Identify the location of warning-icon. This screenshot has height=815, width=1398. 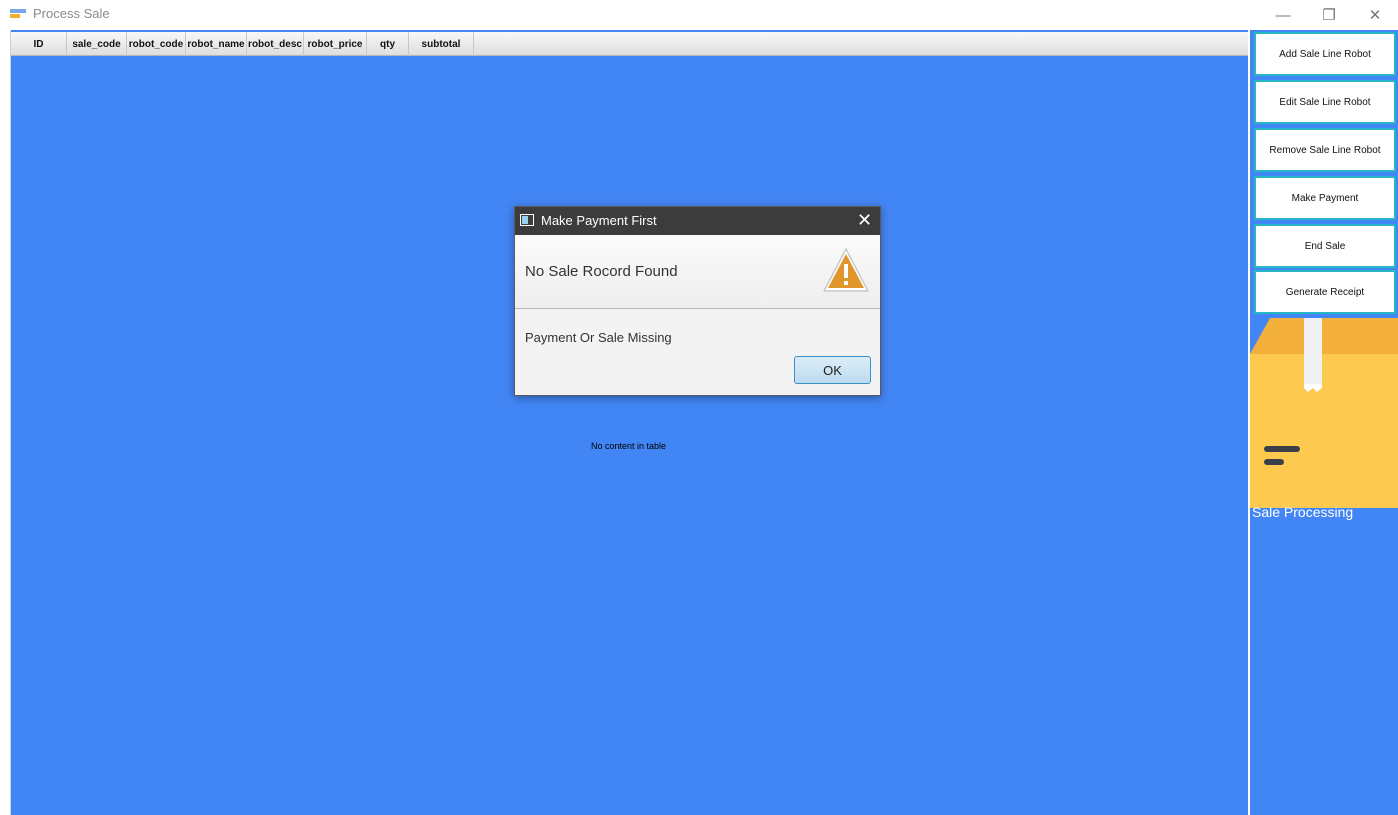
(846, 270).